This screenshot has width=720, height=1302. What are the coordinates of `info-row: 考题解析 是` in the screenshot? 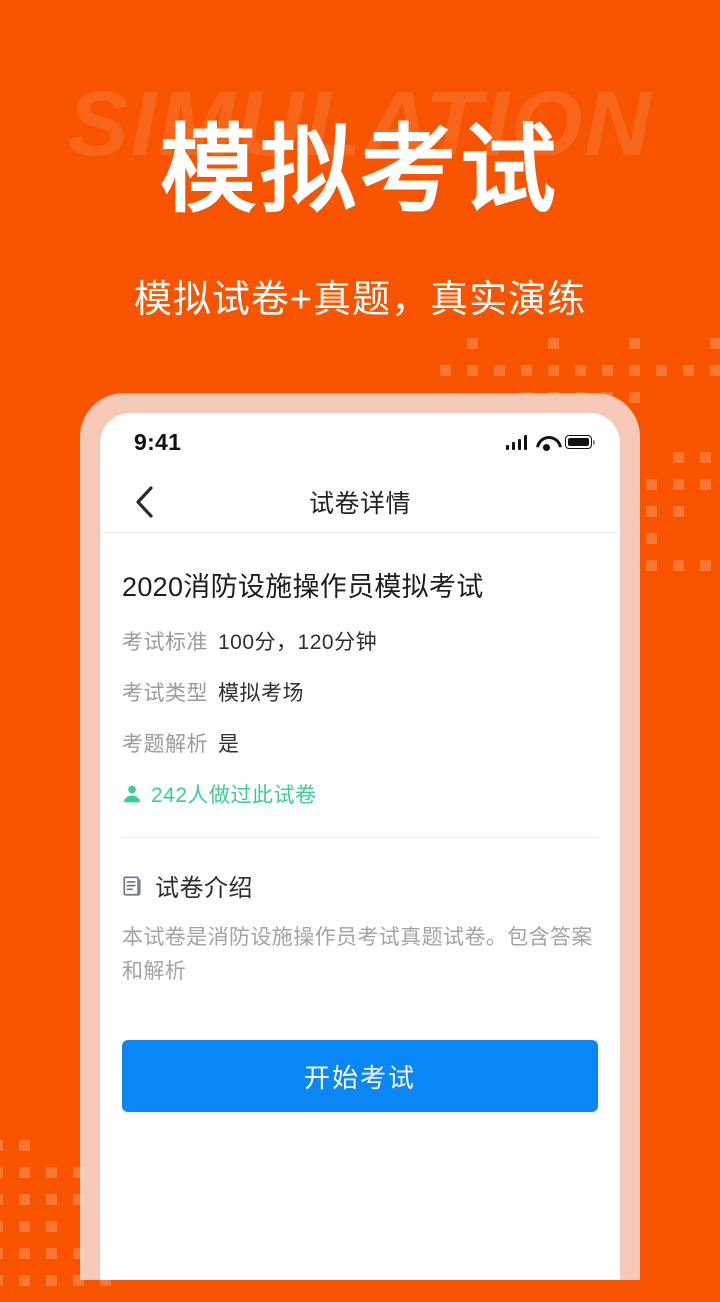 It's located at (360, 743).